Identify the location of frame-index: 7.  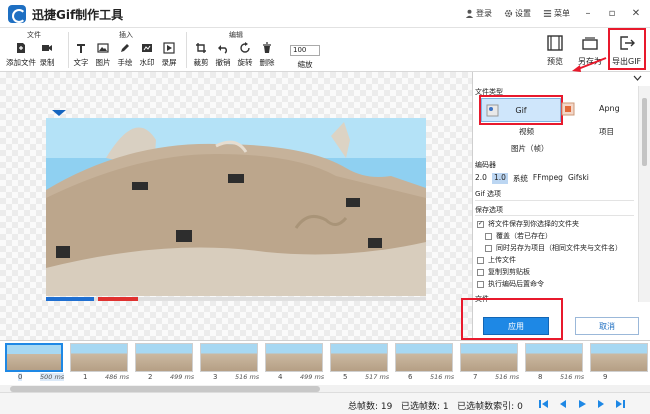
(475, 377).